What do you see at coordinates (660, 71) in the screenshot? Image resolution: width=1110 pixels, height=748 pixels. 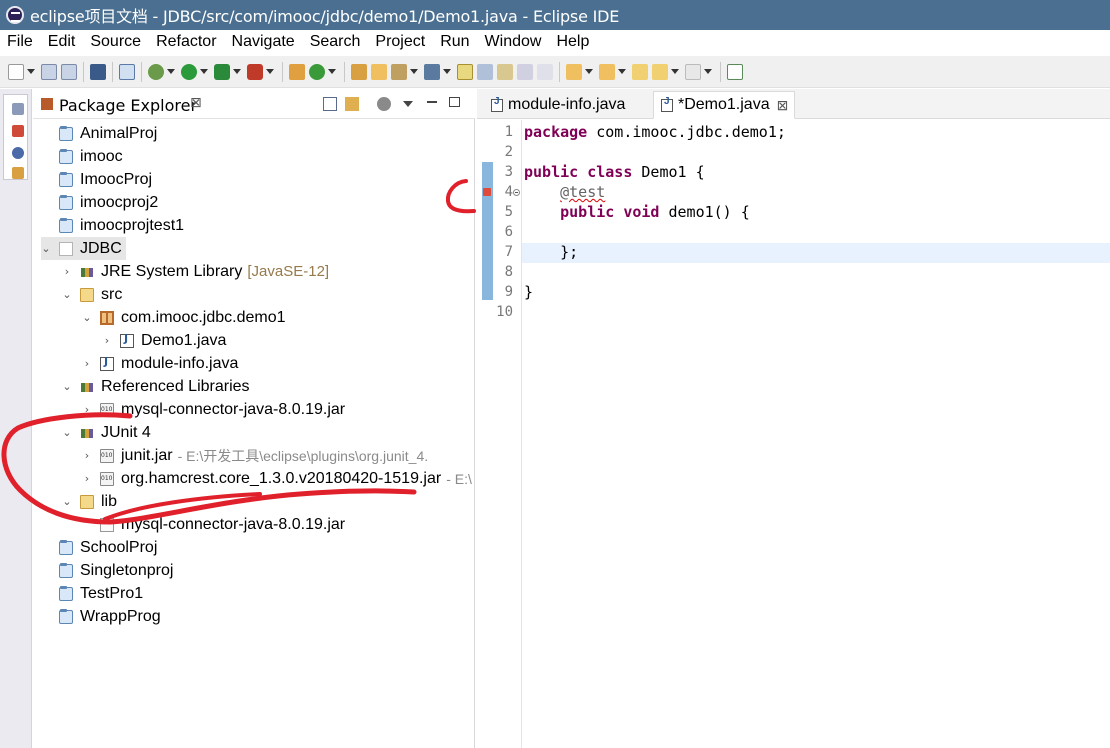 I see `back-icon` at bounding box center [660, 71].